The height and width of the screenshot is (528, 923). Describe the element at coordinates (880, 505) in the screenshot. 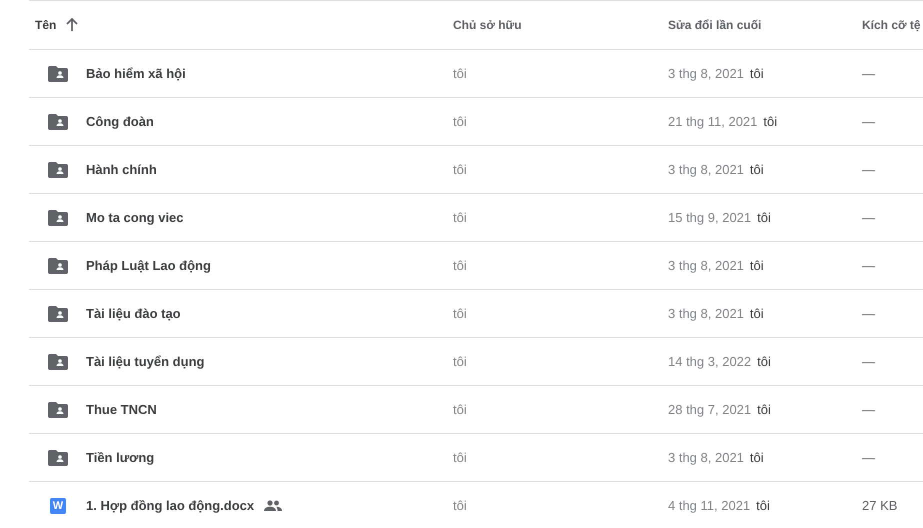

I see `file-size: 27 KB` at that location.